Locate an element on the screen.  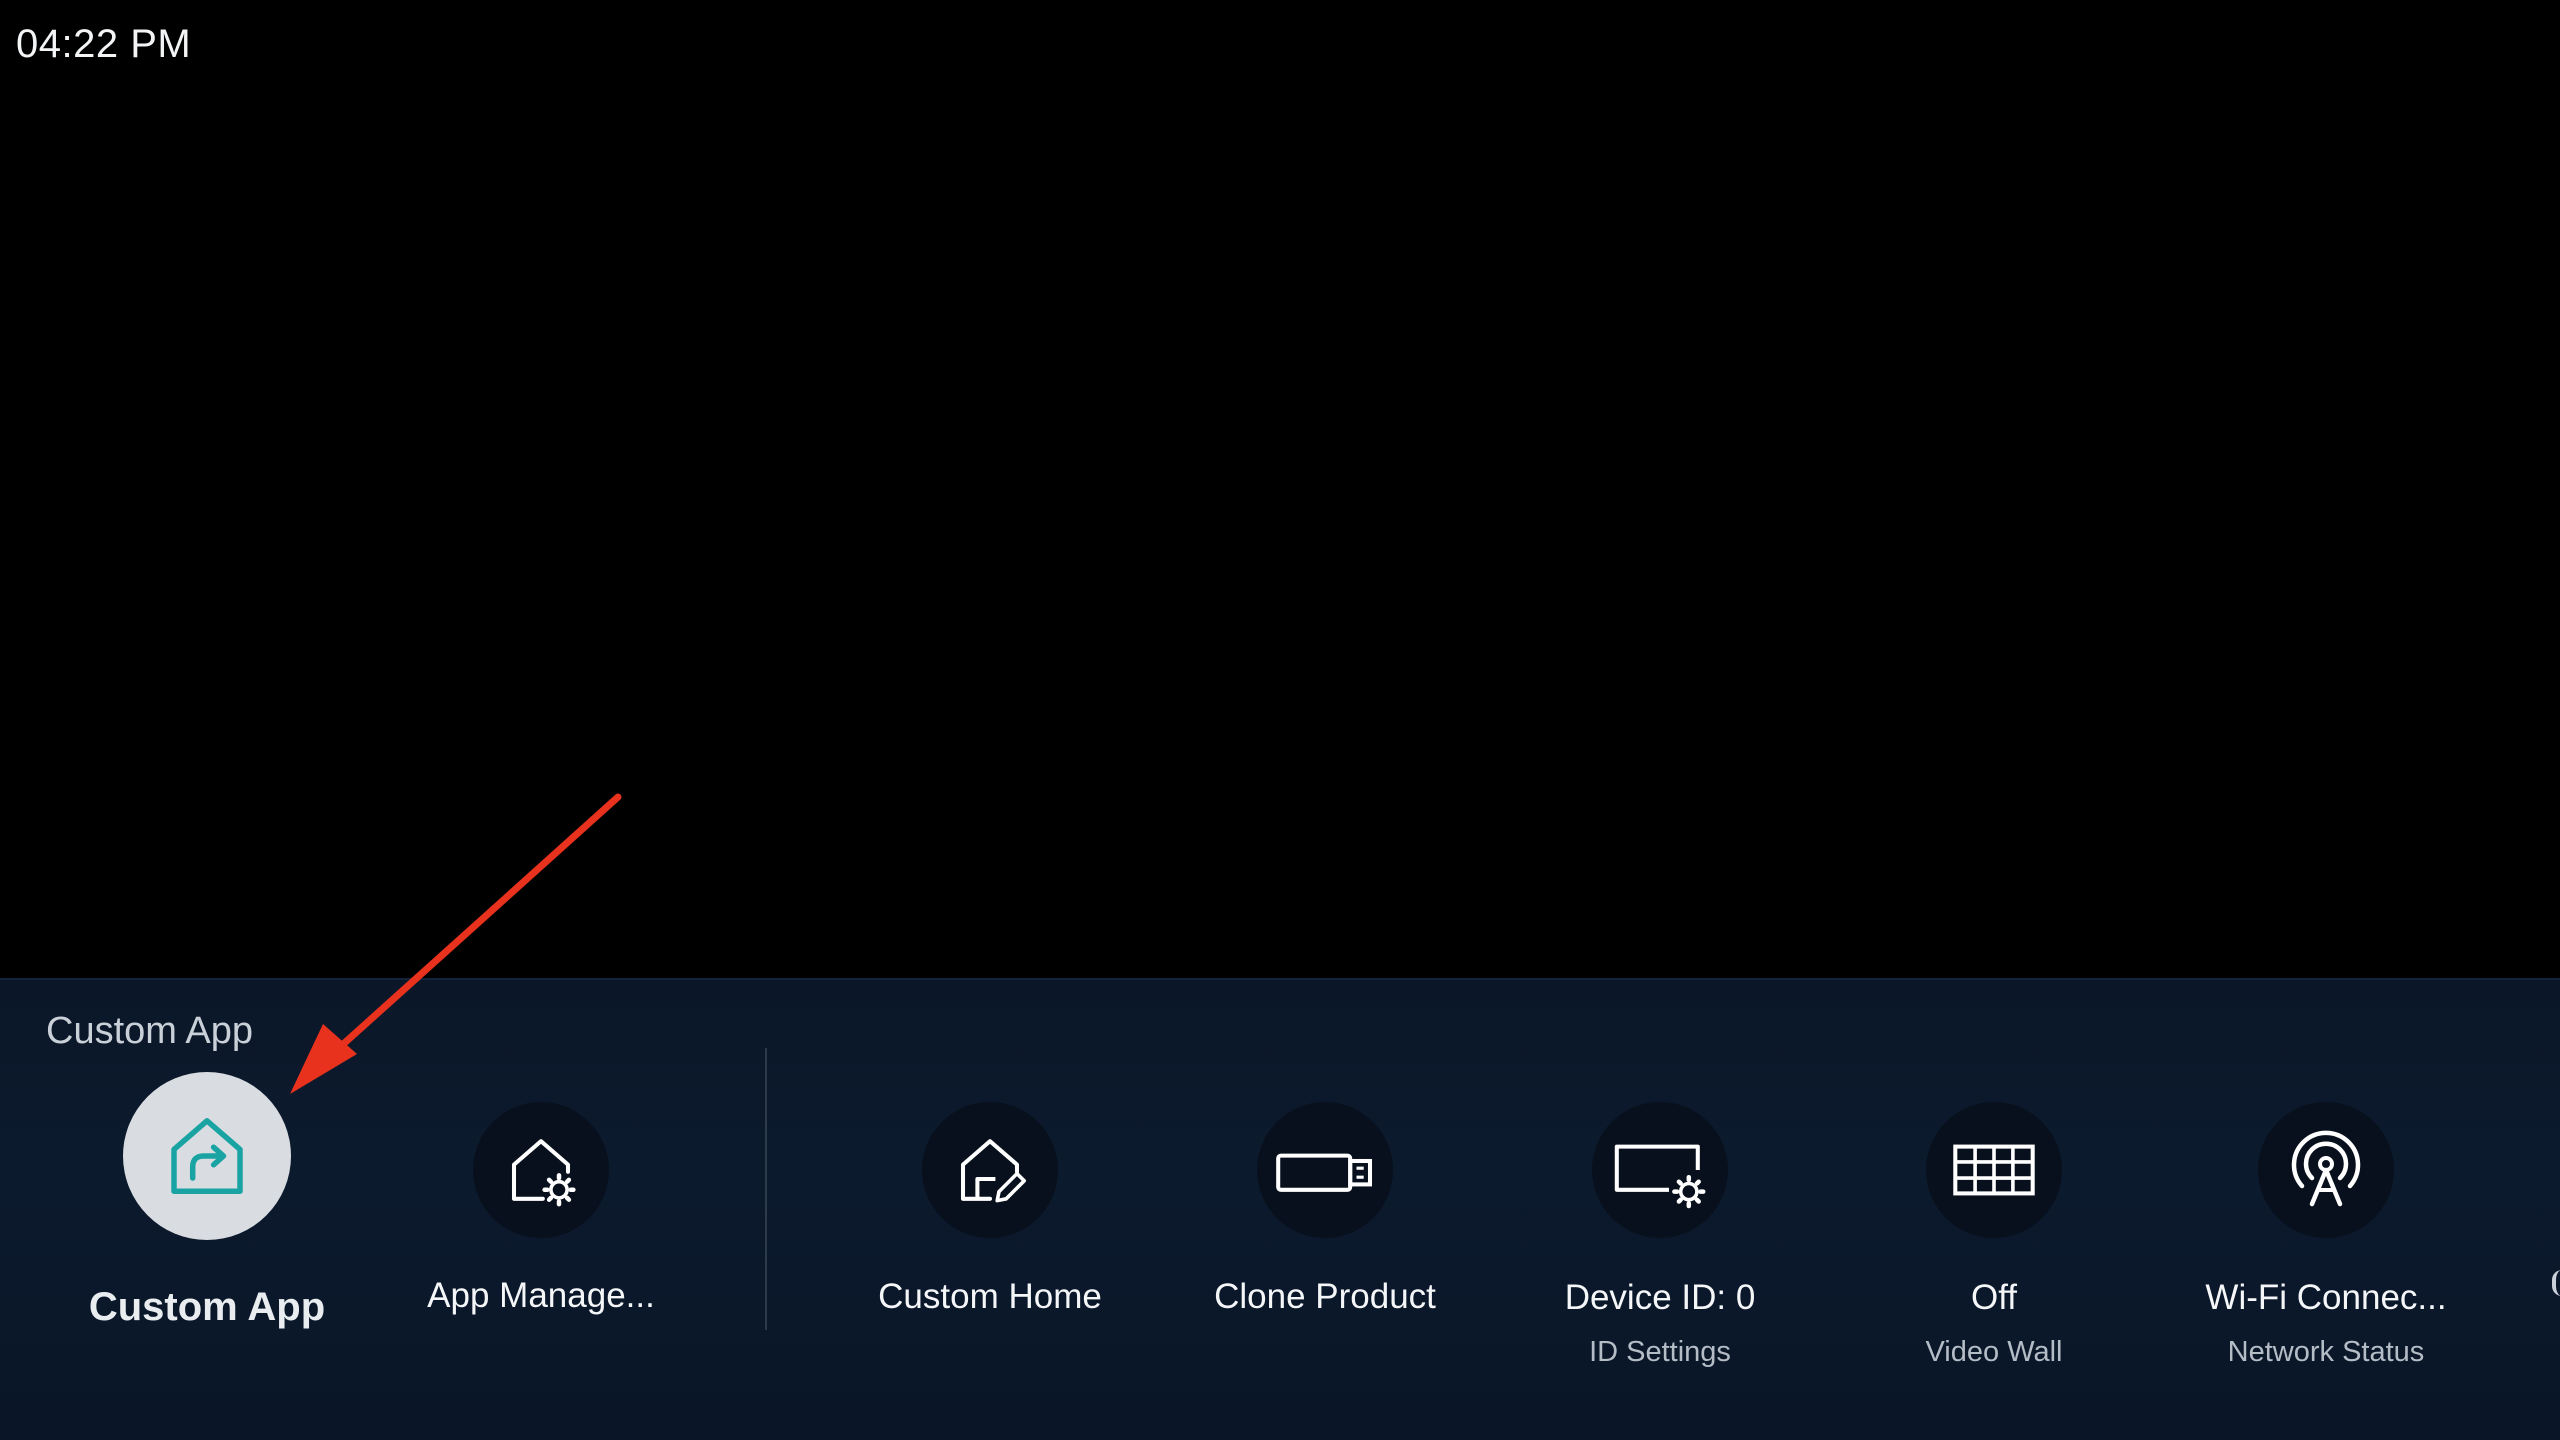
tile-video-wall: Off Video Wall is located at coordinates (1994, 1210).